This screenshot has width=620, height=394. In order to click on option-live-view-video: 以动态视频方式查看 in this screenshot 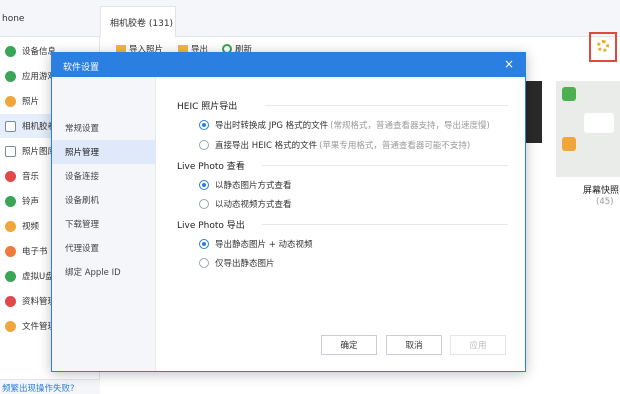, I will do `click(245, 204)`.